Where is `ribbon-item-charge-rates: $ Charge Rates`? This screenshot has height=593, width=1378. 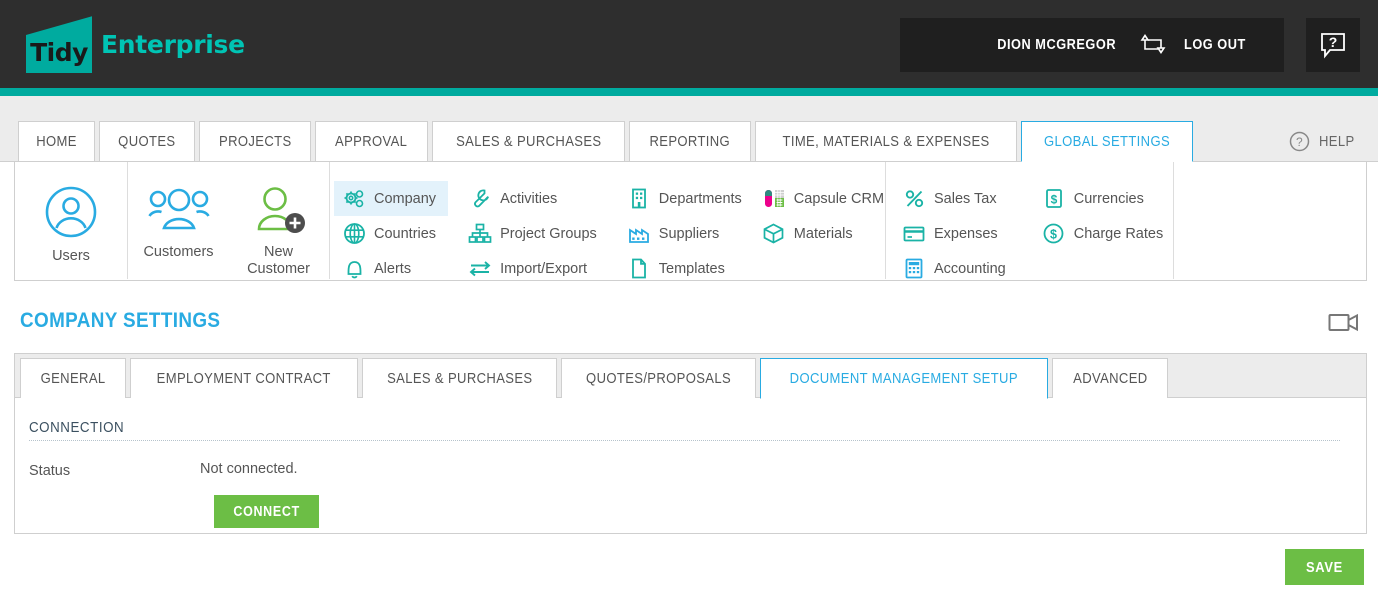 ribbon-item-charge-rates: $ Charge Rates is located at coordinates (1104, 233).